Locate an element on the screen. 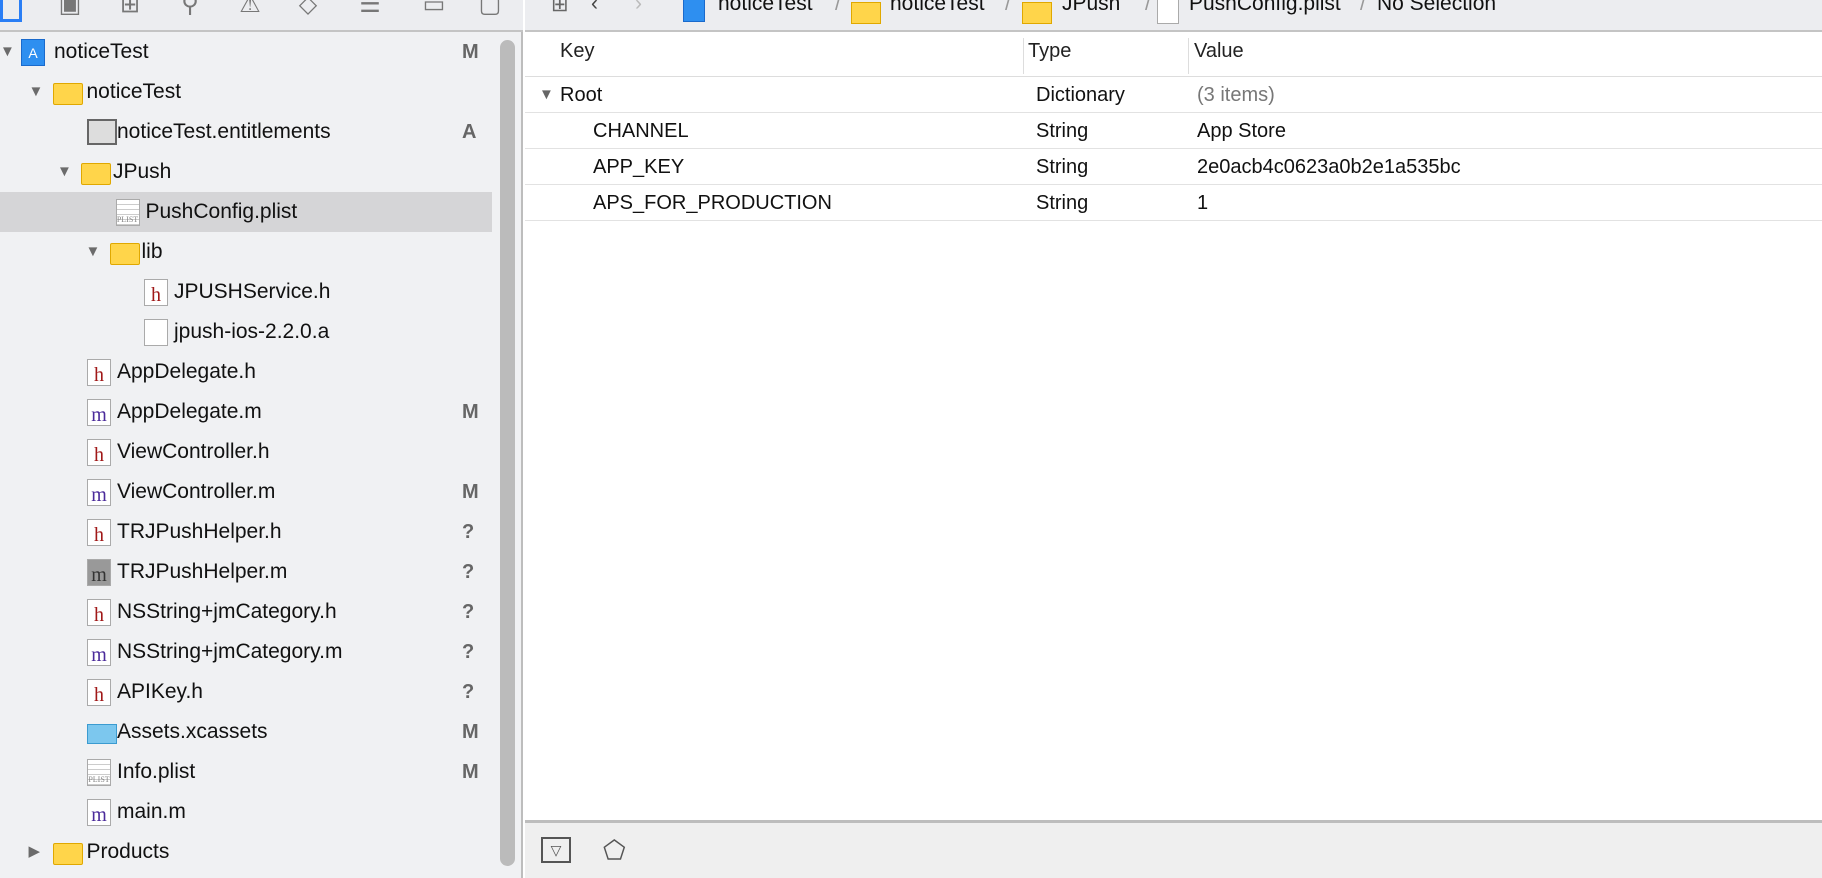 The height and width of the screenshot is (878, 1822). plist-value: 2e0acb4c0623a0b2e1a535bc is located at coordinates (1329, 167).